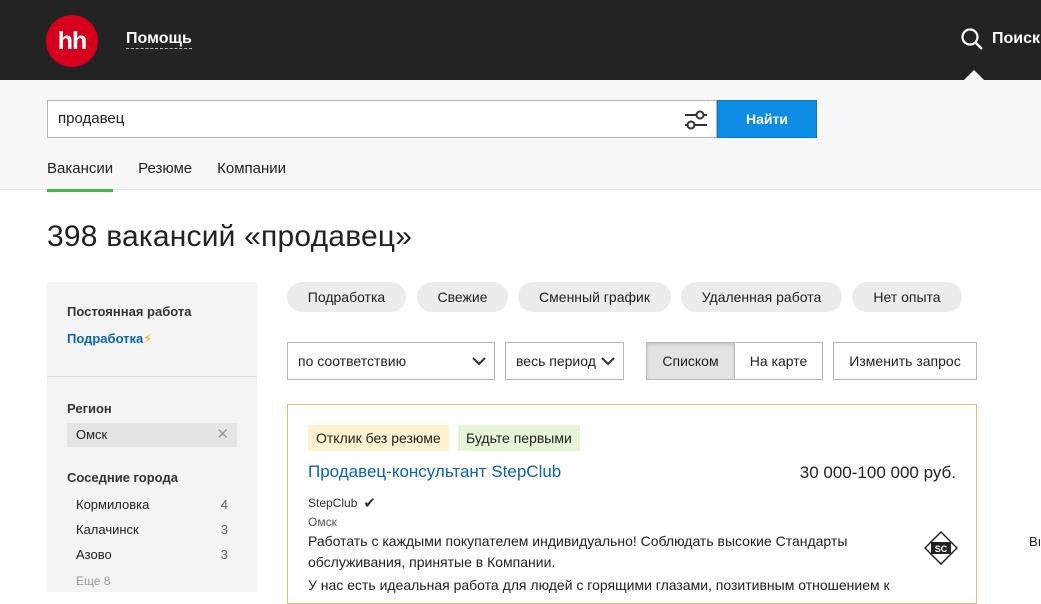 The height and width of the screenshot is (604, 1041). I want to click on top-search-link: Поиск, so click(1000, 39).